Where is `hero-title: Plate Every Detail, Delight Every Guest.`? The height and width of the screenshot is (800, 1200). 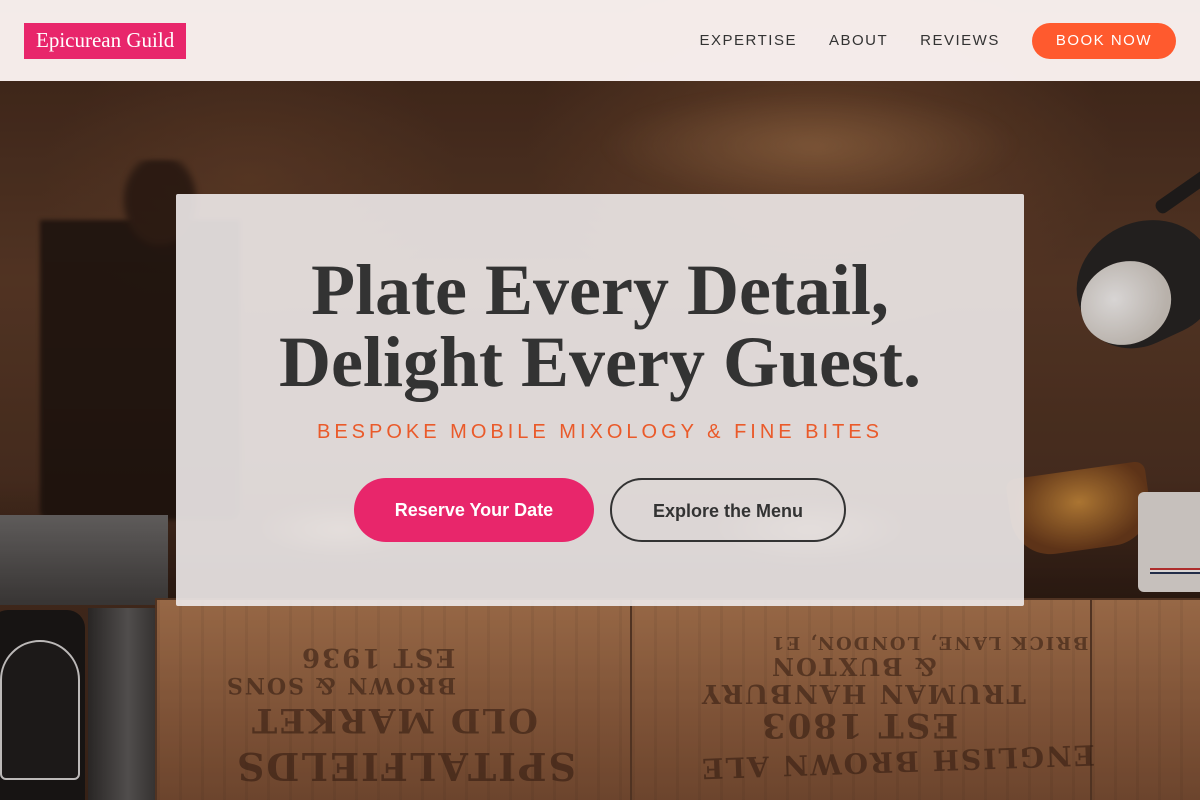
hero-title: Plate Every Detail, Delight Every Guest. is located at coordinates (600, 326).